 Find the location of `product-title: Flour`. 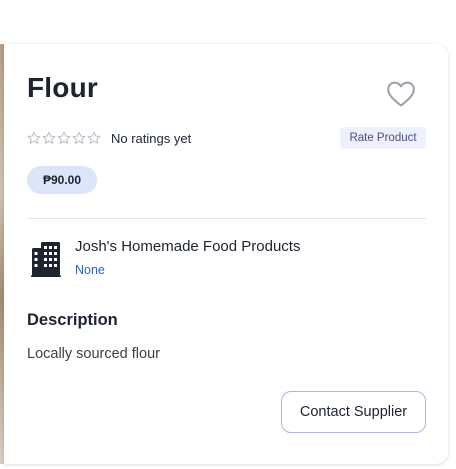

product-title: Flour is located at coordinates (62, 87).